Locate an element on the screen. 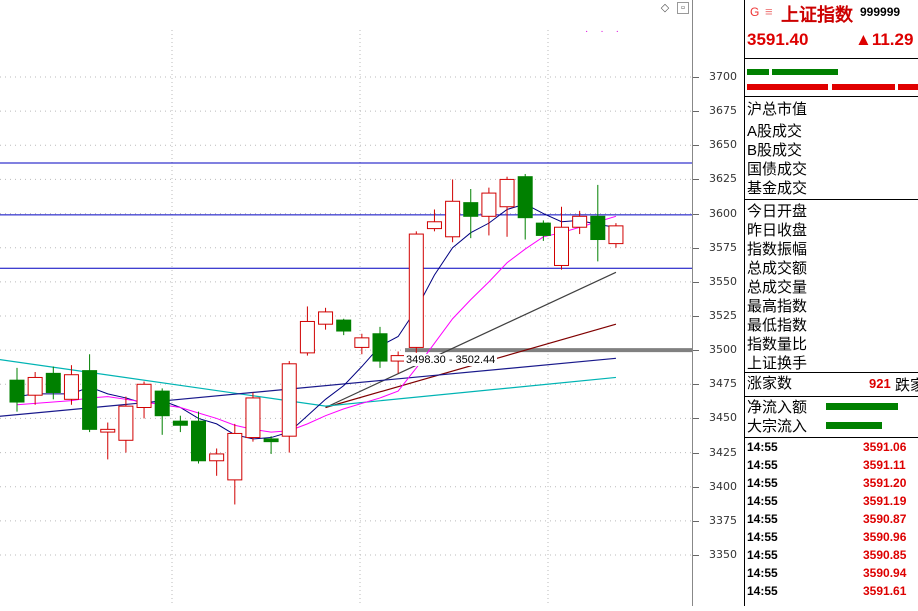  stat-label: 指数量比 is located at coordinates (777, 344).